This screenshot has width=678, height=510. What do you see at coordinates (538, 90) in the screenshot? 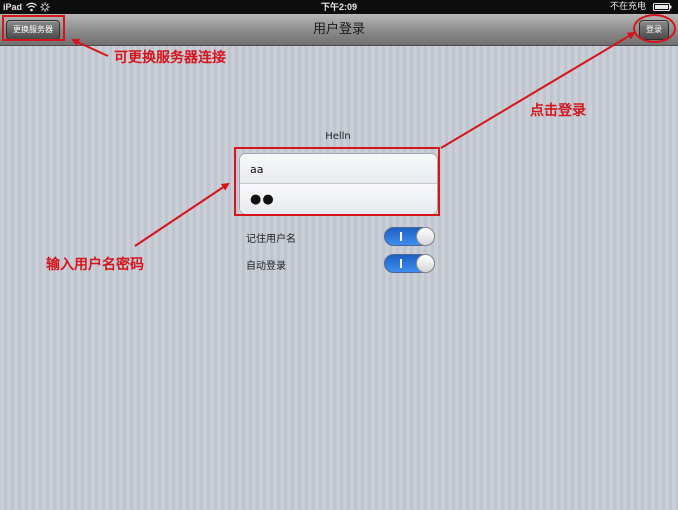
I see `arrow-to-login` at bounding box center [538, 90].